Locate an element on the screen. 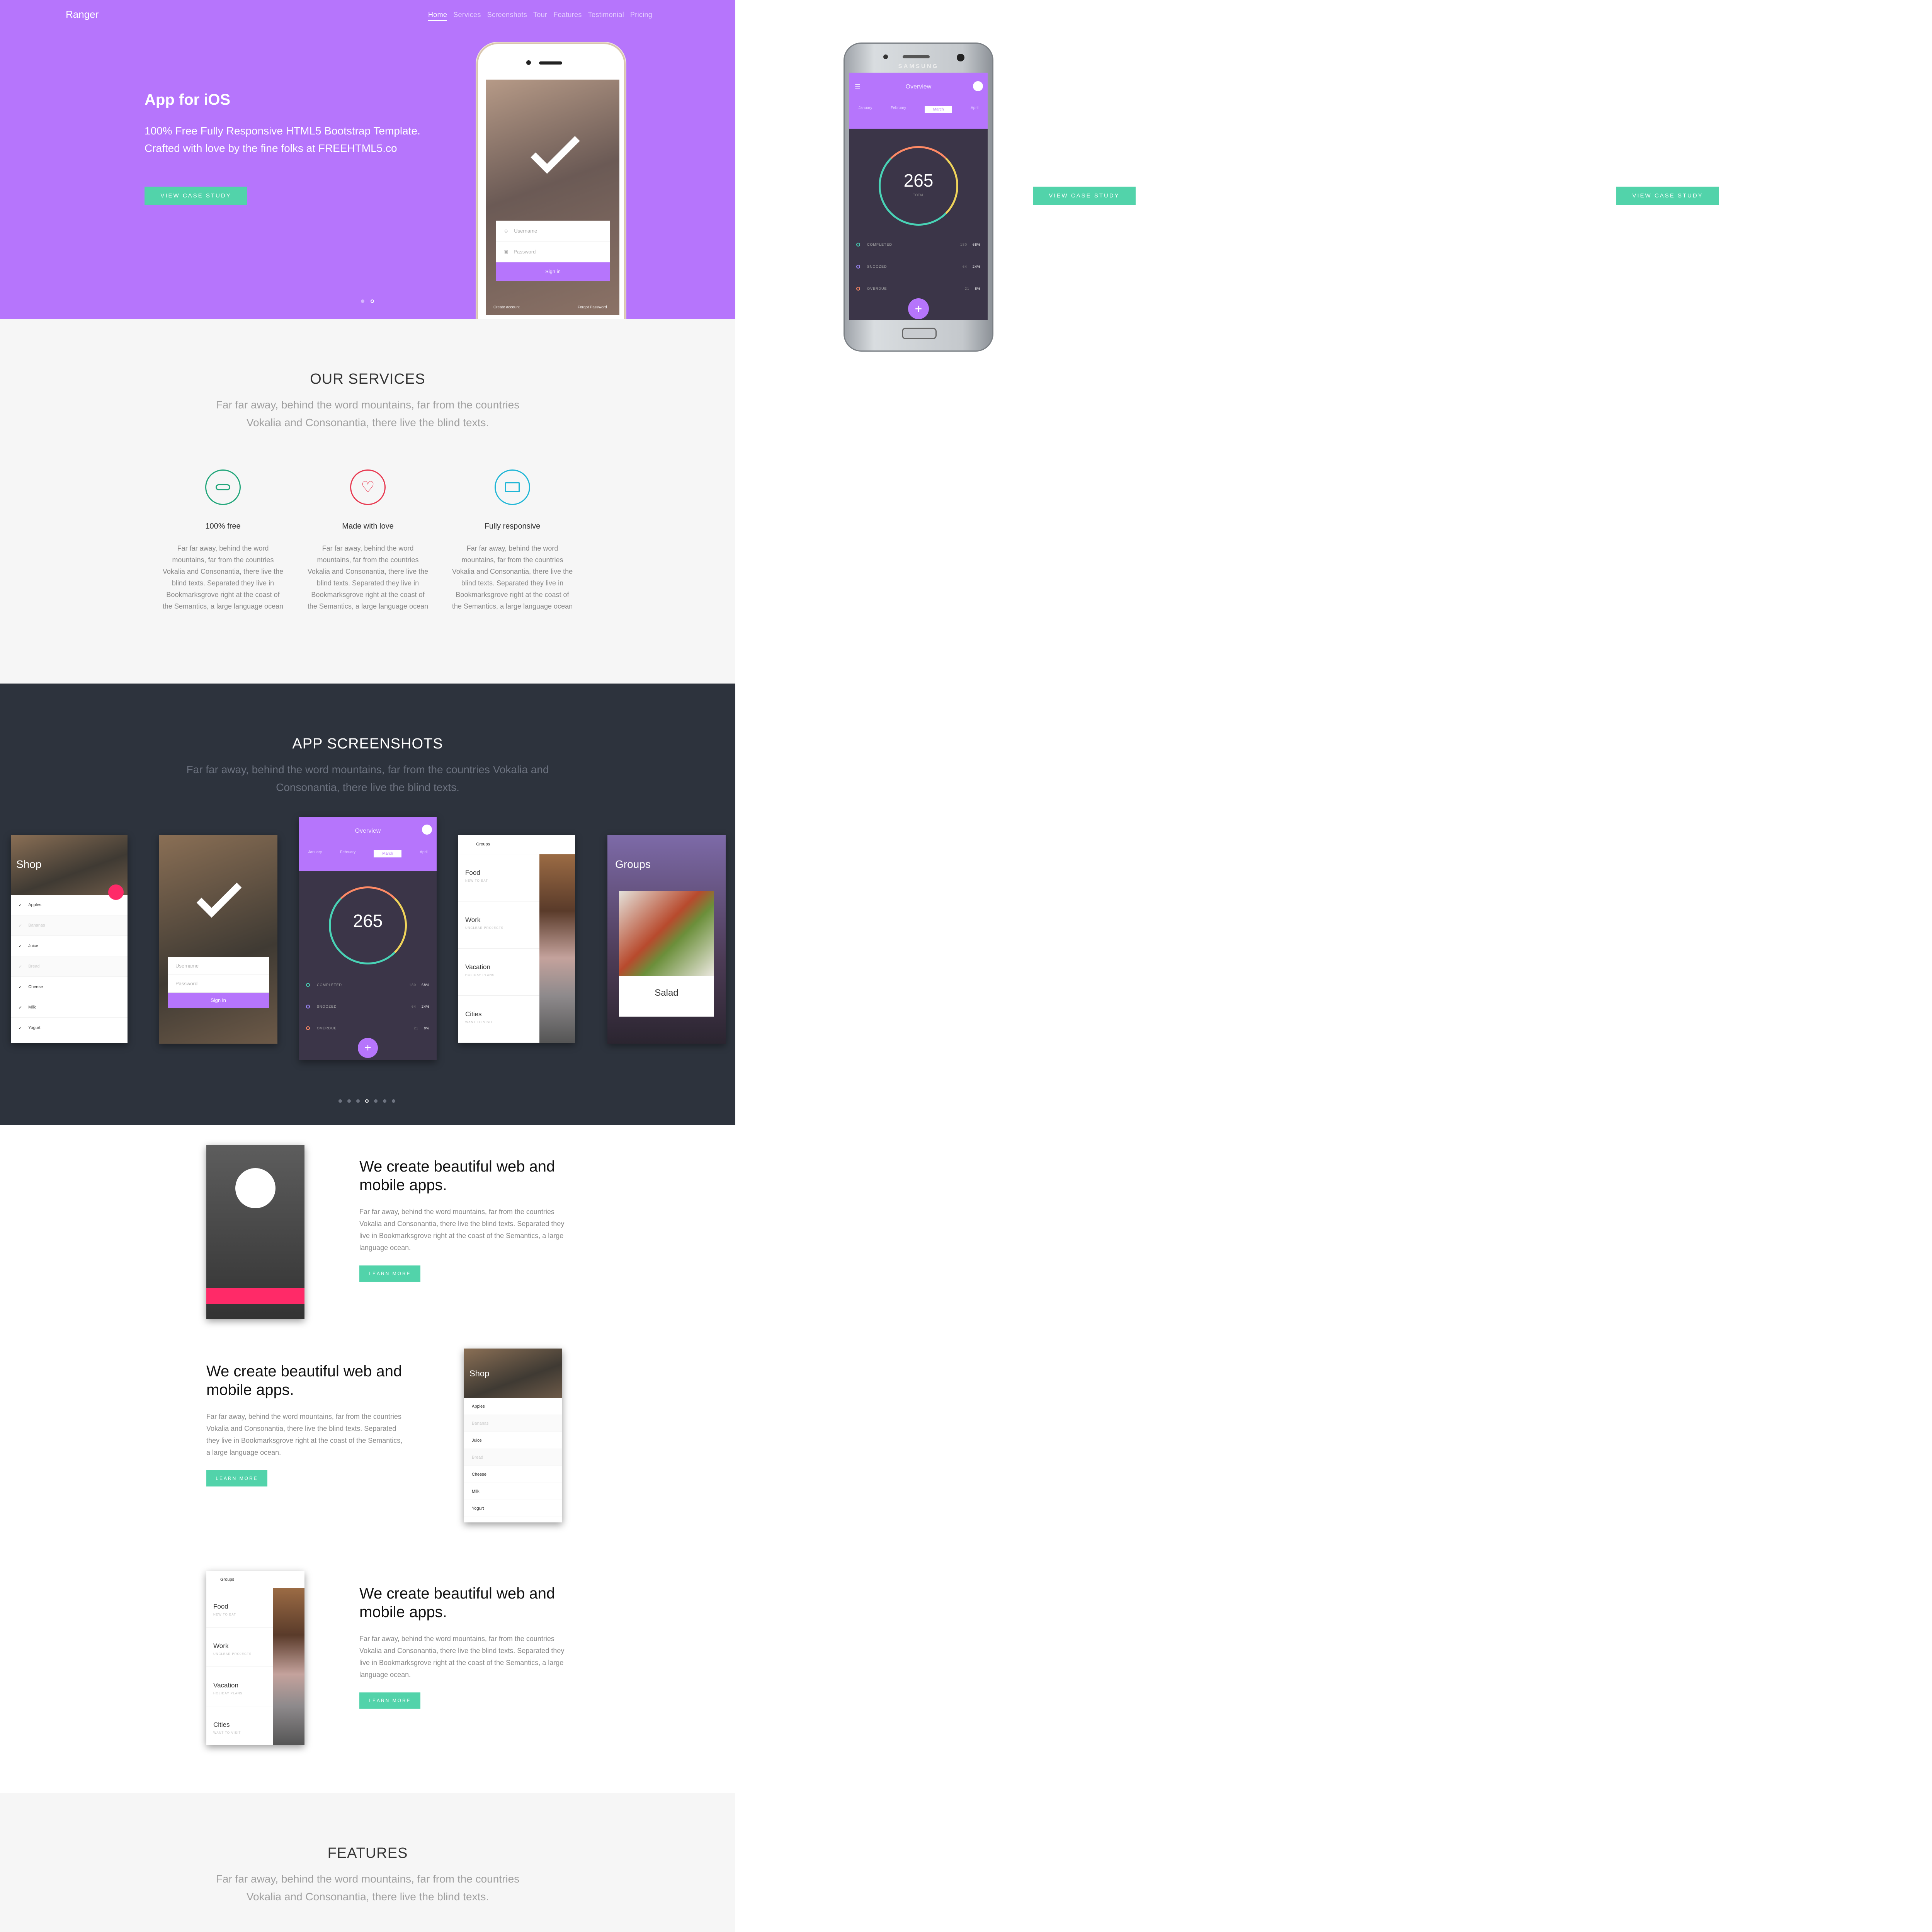 This screenshot has width=1932, height=1932. nav-features: Features is located at coordinates (567, 16).